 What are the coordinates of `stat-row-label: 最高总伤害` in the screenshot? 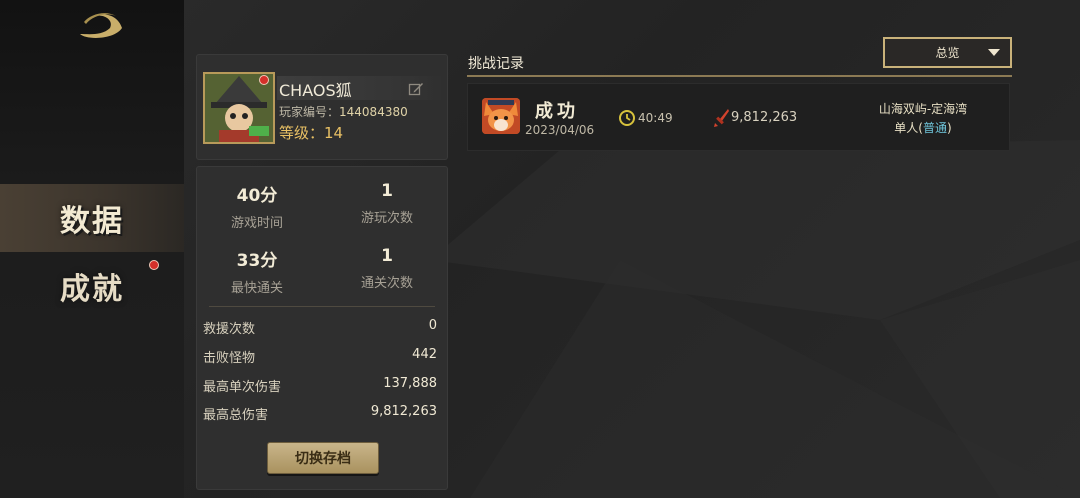 It's located at (236, 415).